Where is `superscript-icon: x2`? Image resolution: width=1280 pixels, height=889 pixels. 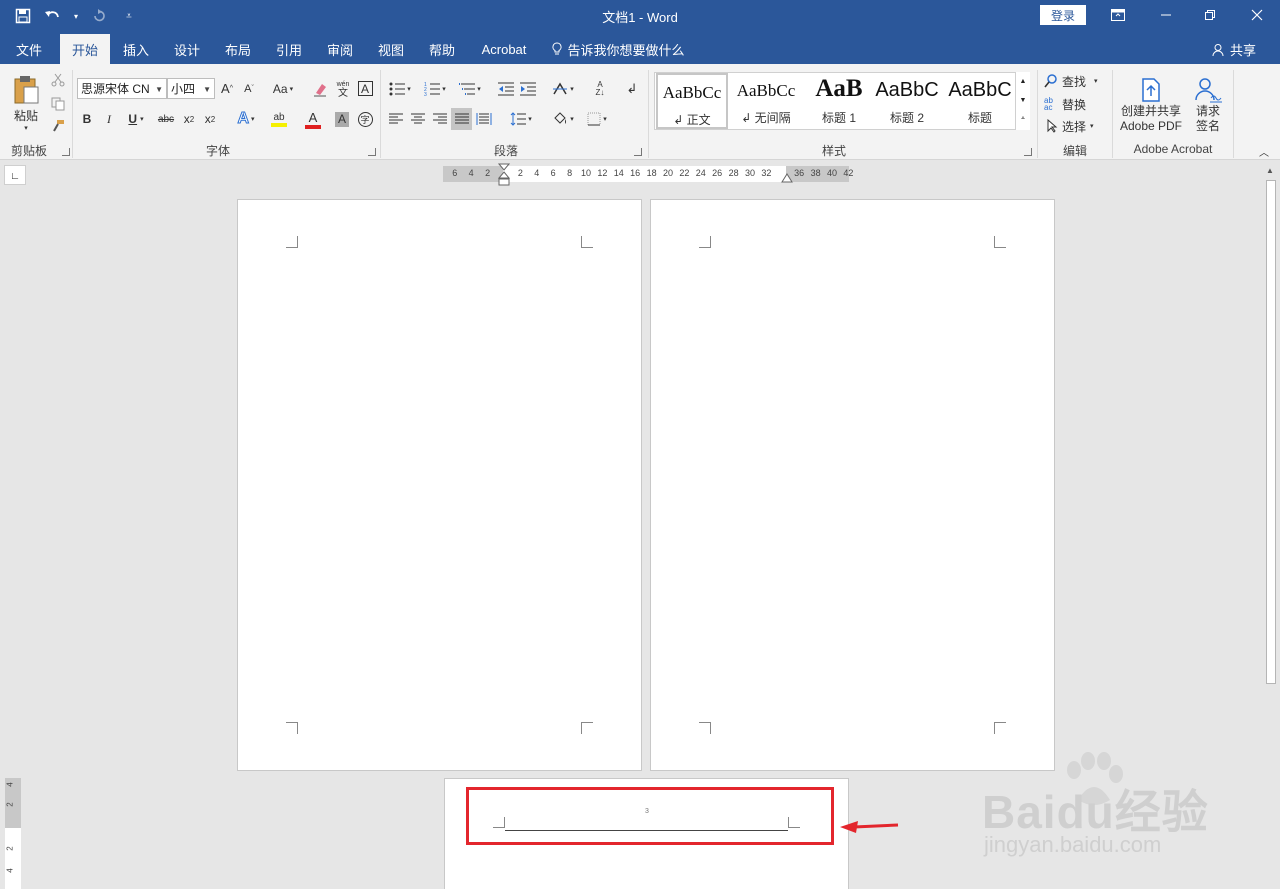
superscript-icon: x2 is located at coordinates (210, 119).